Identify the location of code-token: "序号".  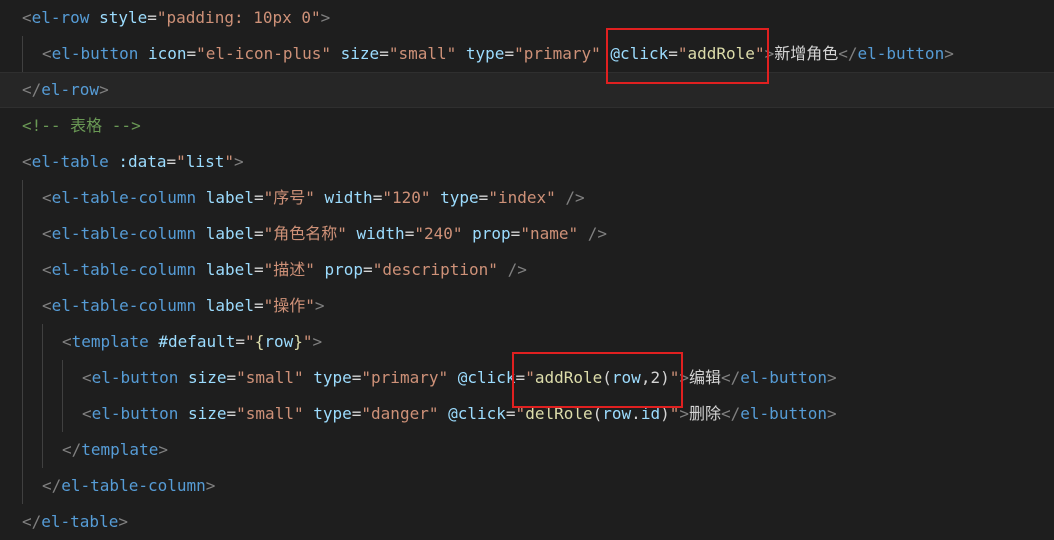
(289, 197).